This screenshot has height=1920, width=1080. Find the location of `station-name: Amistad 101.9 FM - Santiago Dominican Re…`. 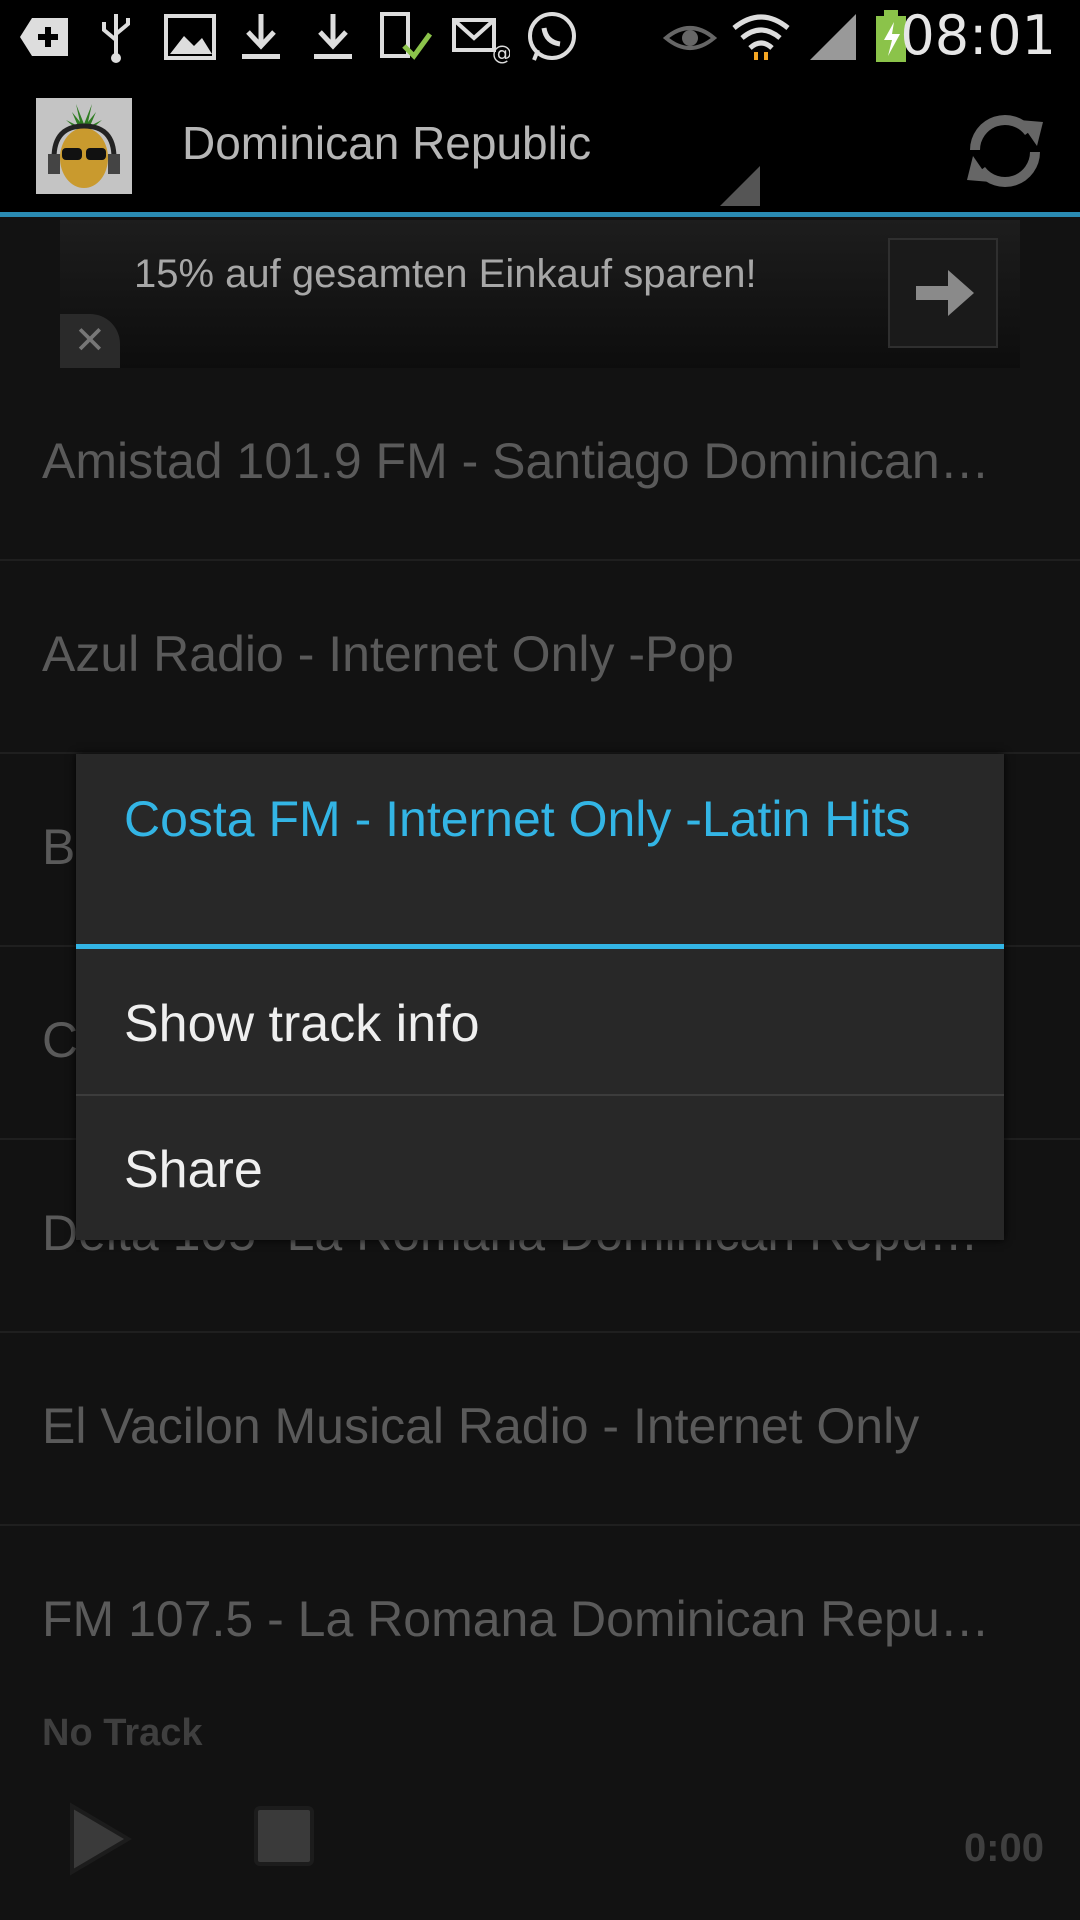

station-name: Amistad 101.9 FM - Santiago Dominican Re… is located at coordinates (522, 461).